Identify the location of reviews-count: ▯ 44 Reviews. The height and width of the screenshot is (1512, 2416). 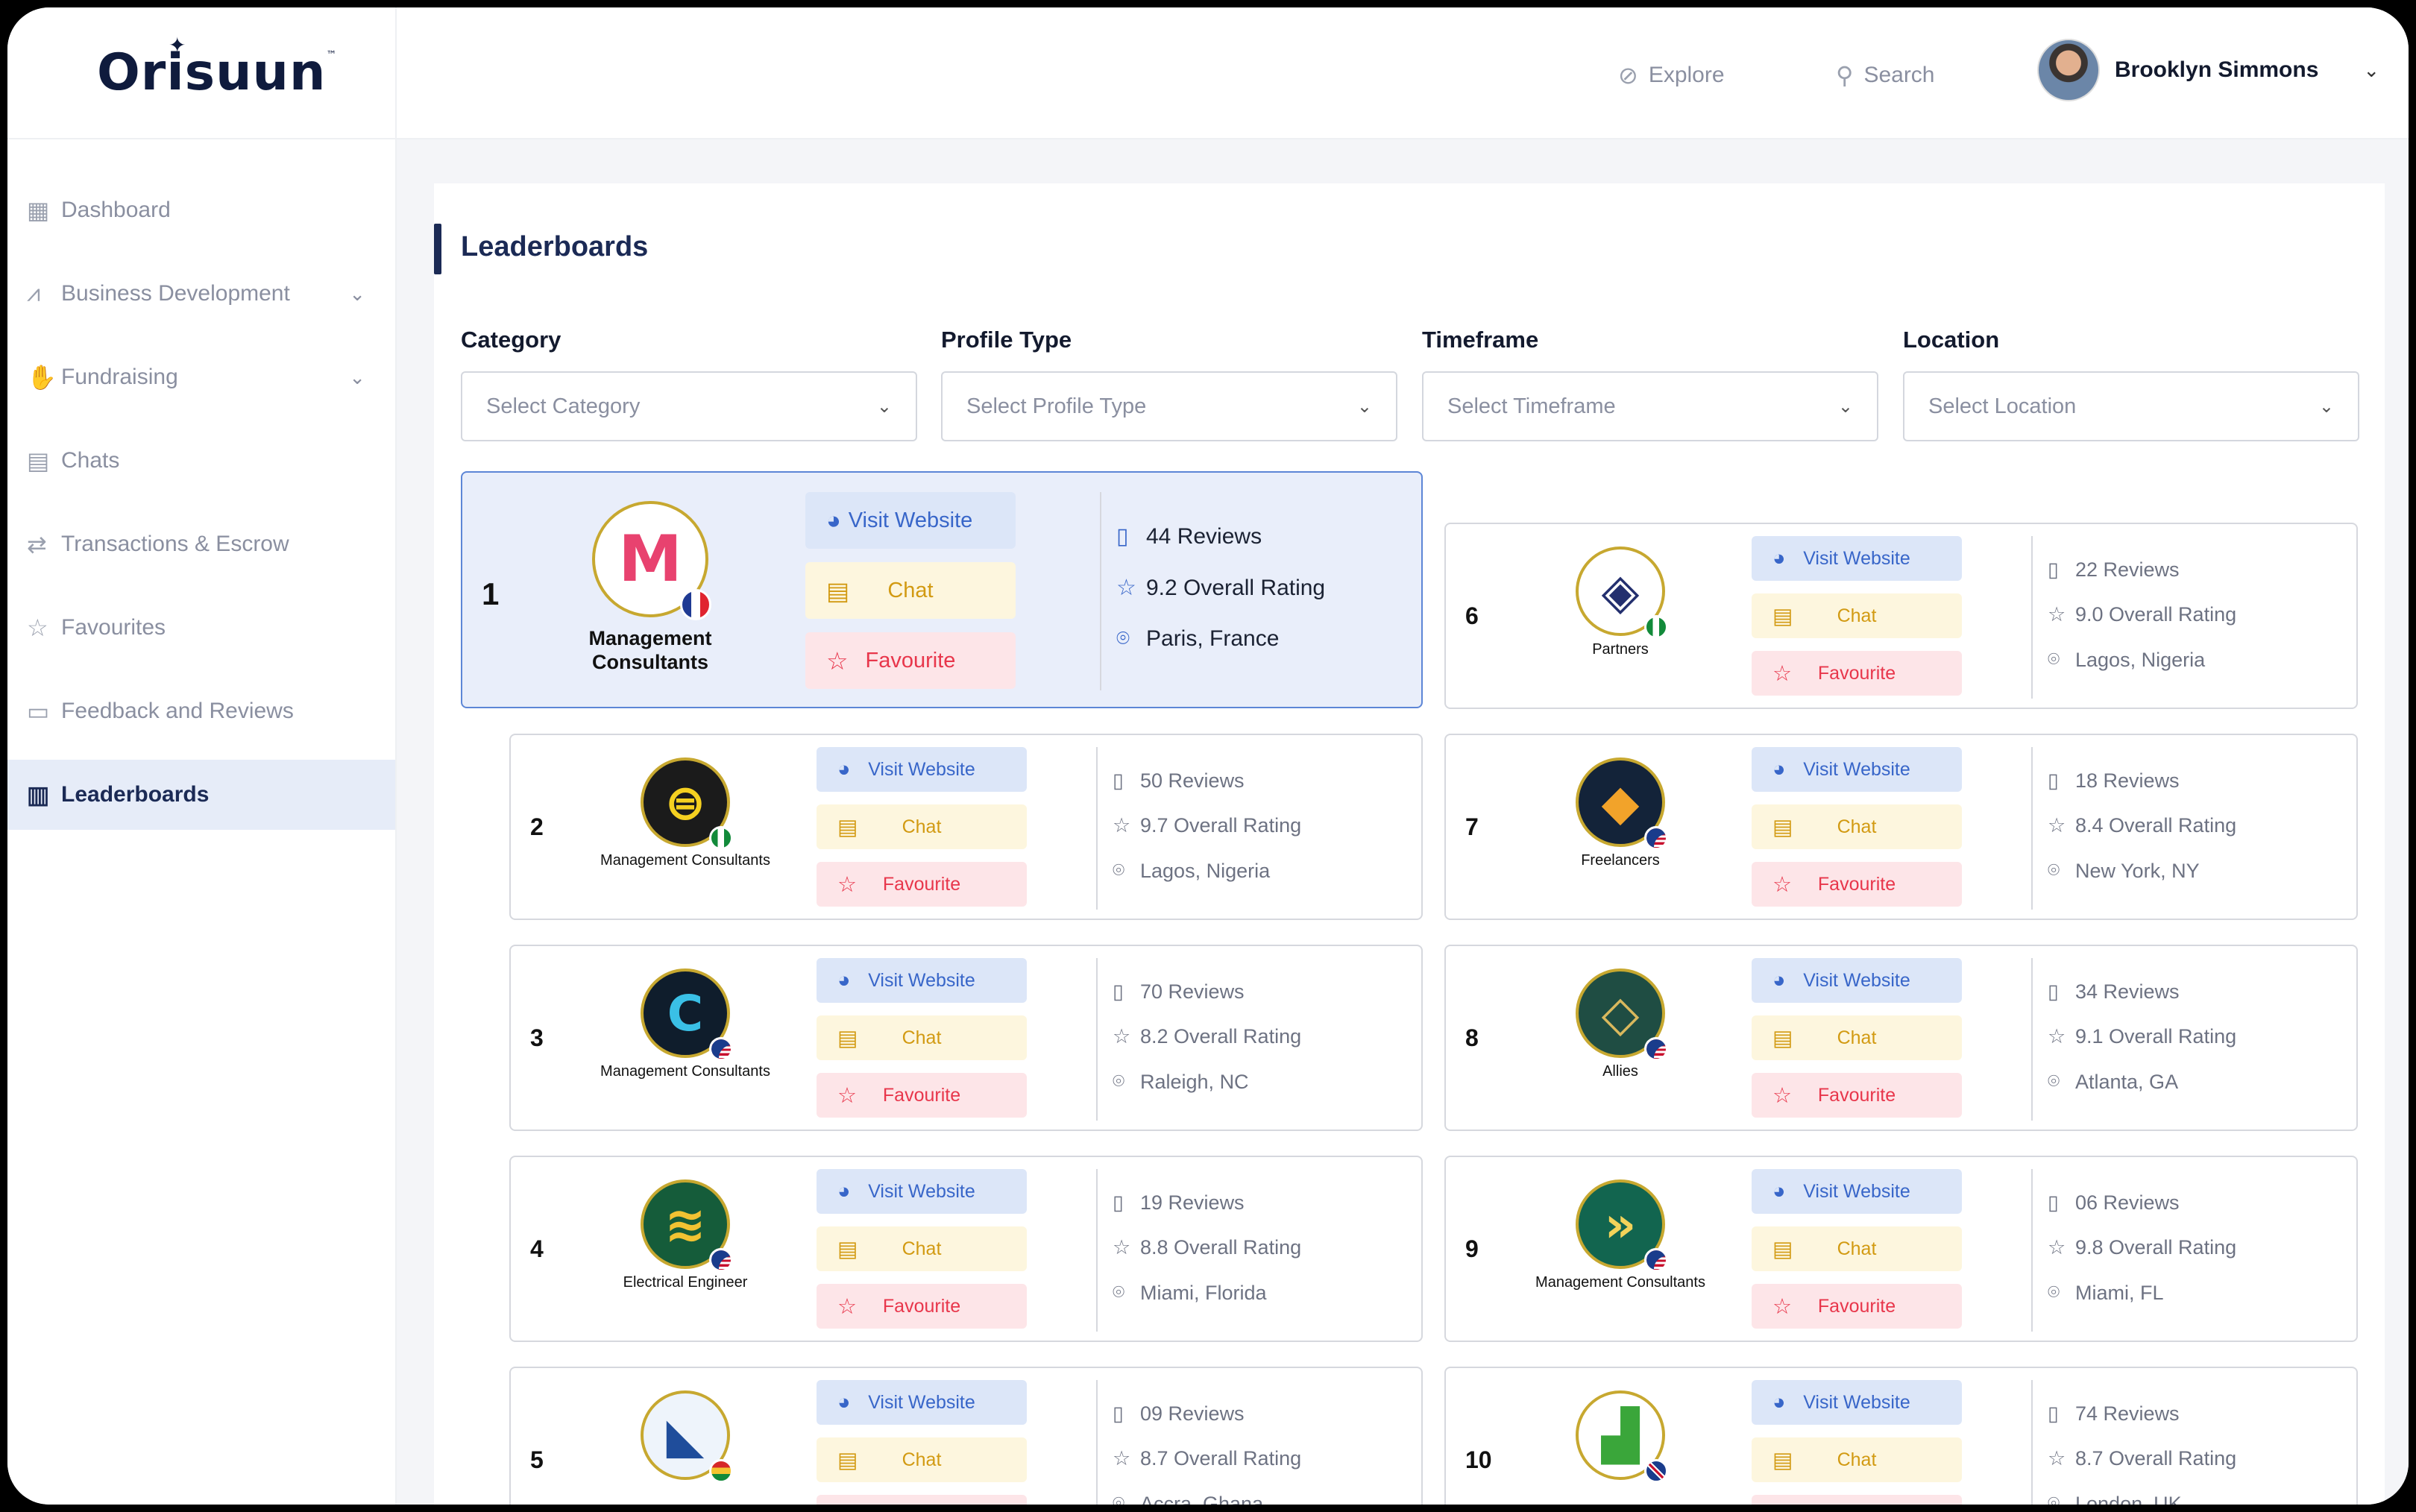
(1189, 536).